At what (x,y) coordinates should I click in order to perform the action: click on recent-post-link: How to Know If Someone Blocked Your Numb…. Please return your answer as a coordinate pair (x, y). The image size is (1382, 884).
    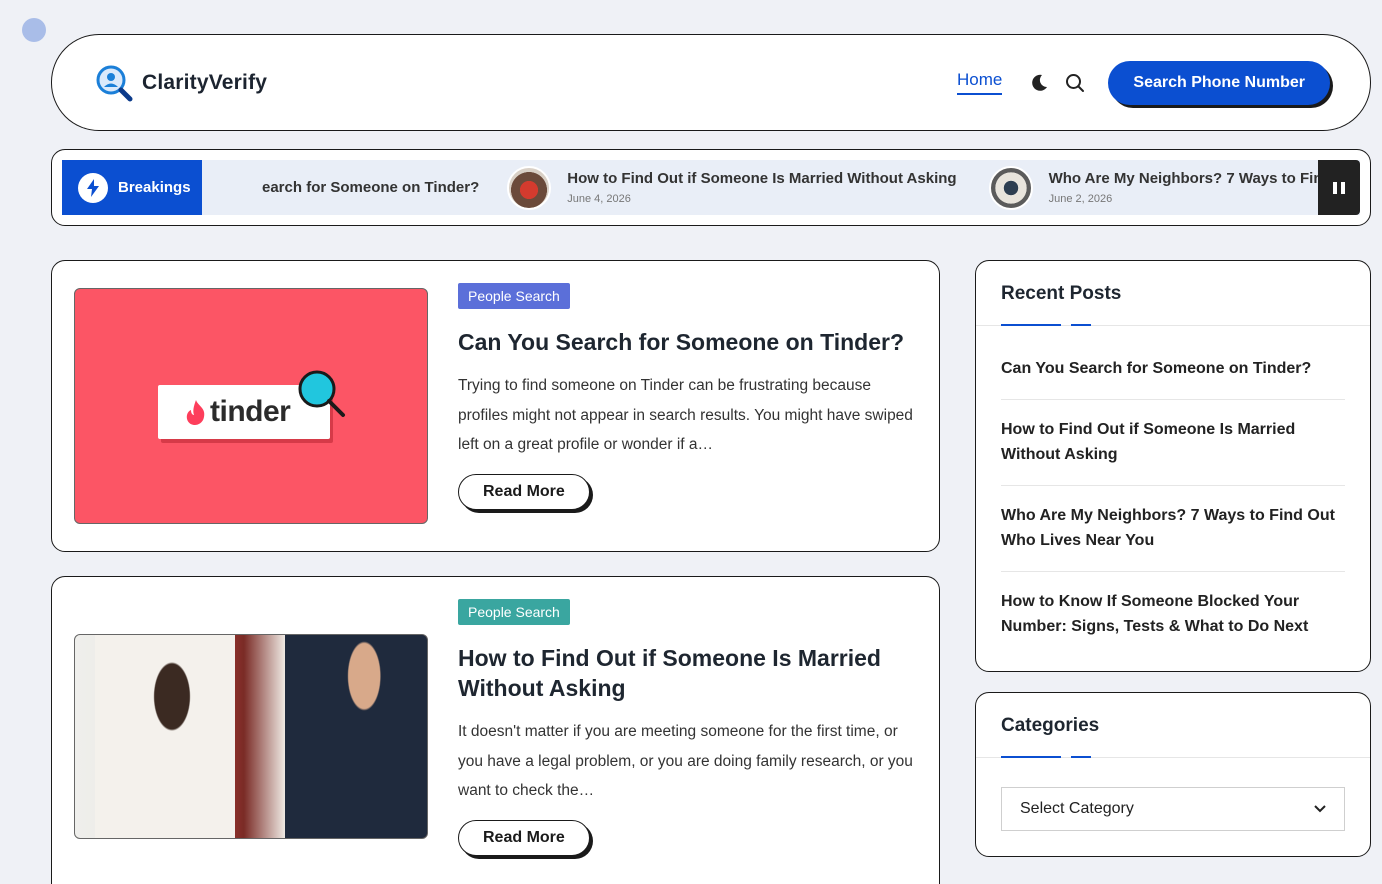
    Looking at the image, I should click on (1173, 614).